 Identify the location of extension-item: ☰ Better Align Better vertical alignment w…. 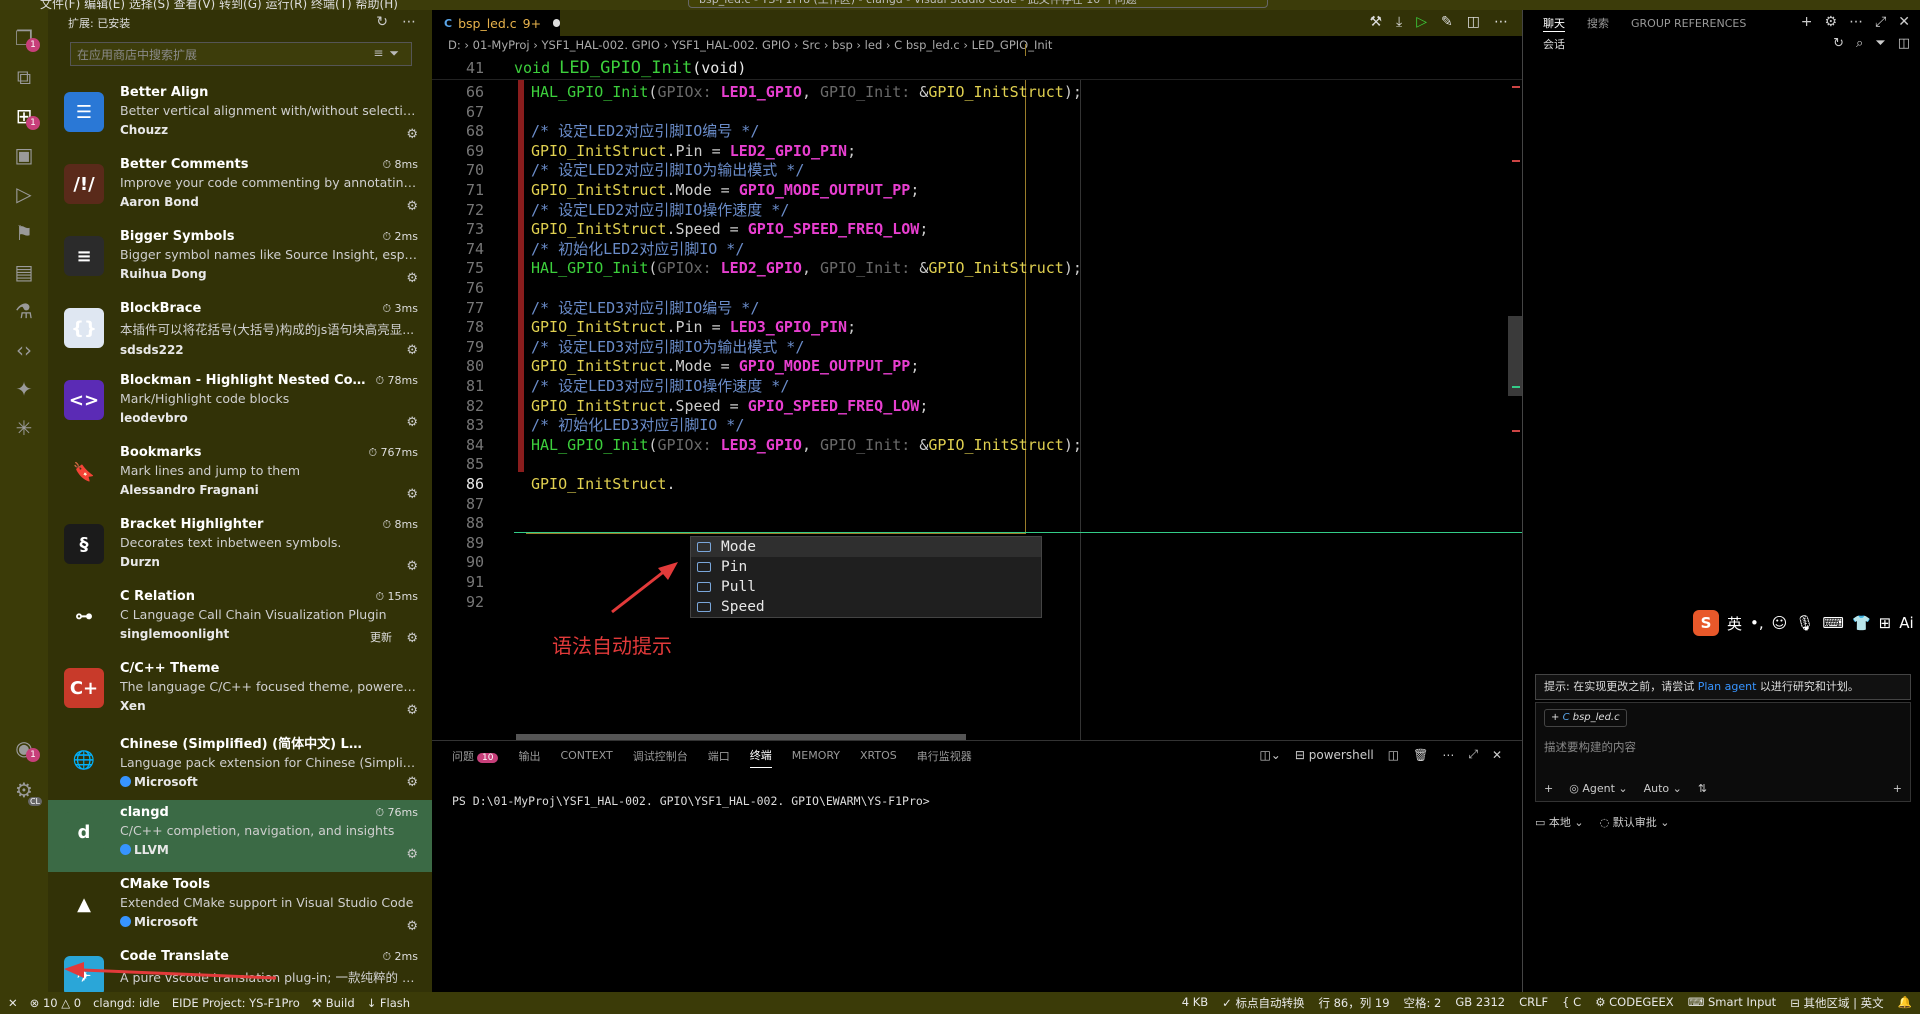
(240, 116).